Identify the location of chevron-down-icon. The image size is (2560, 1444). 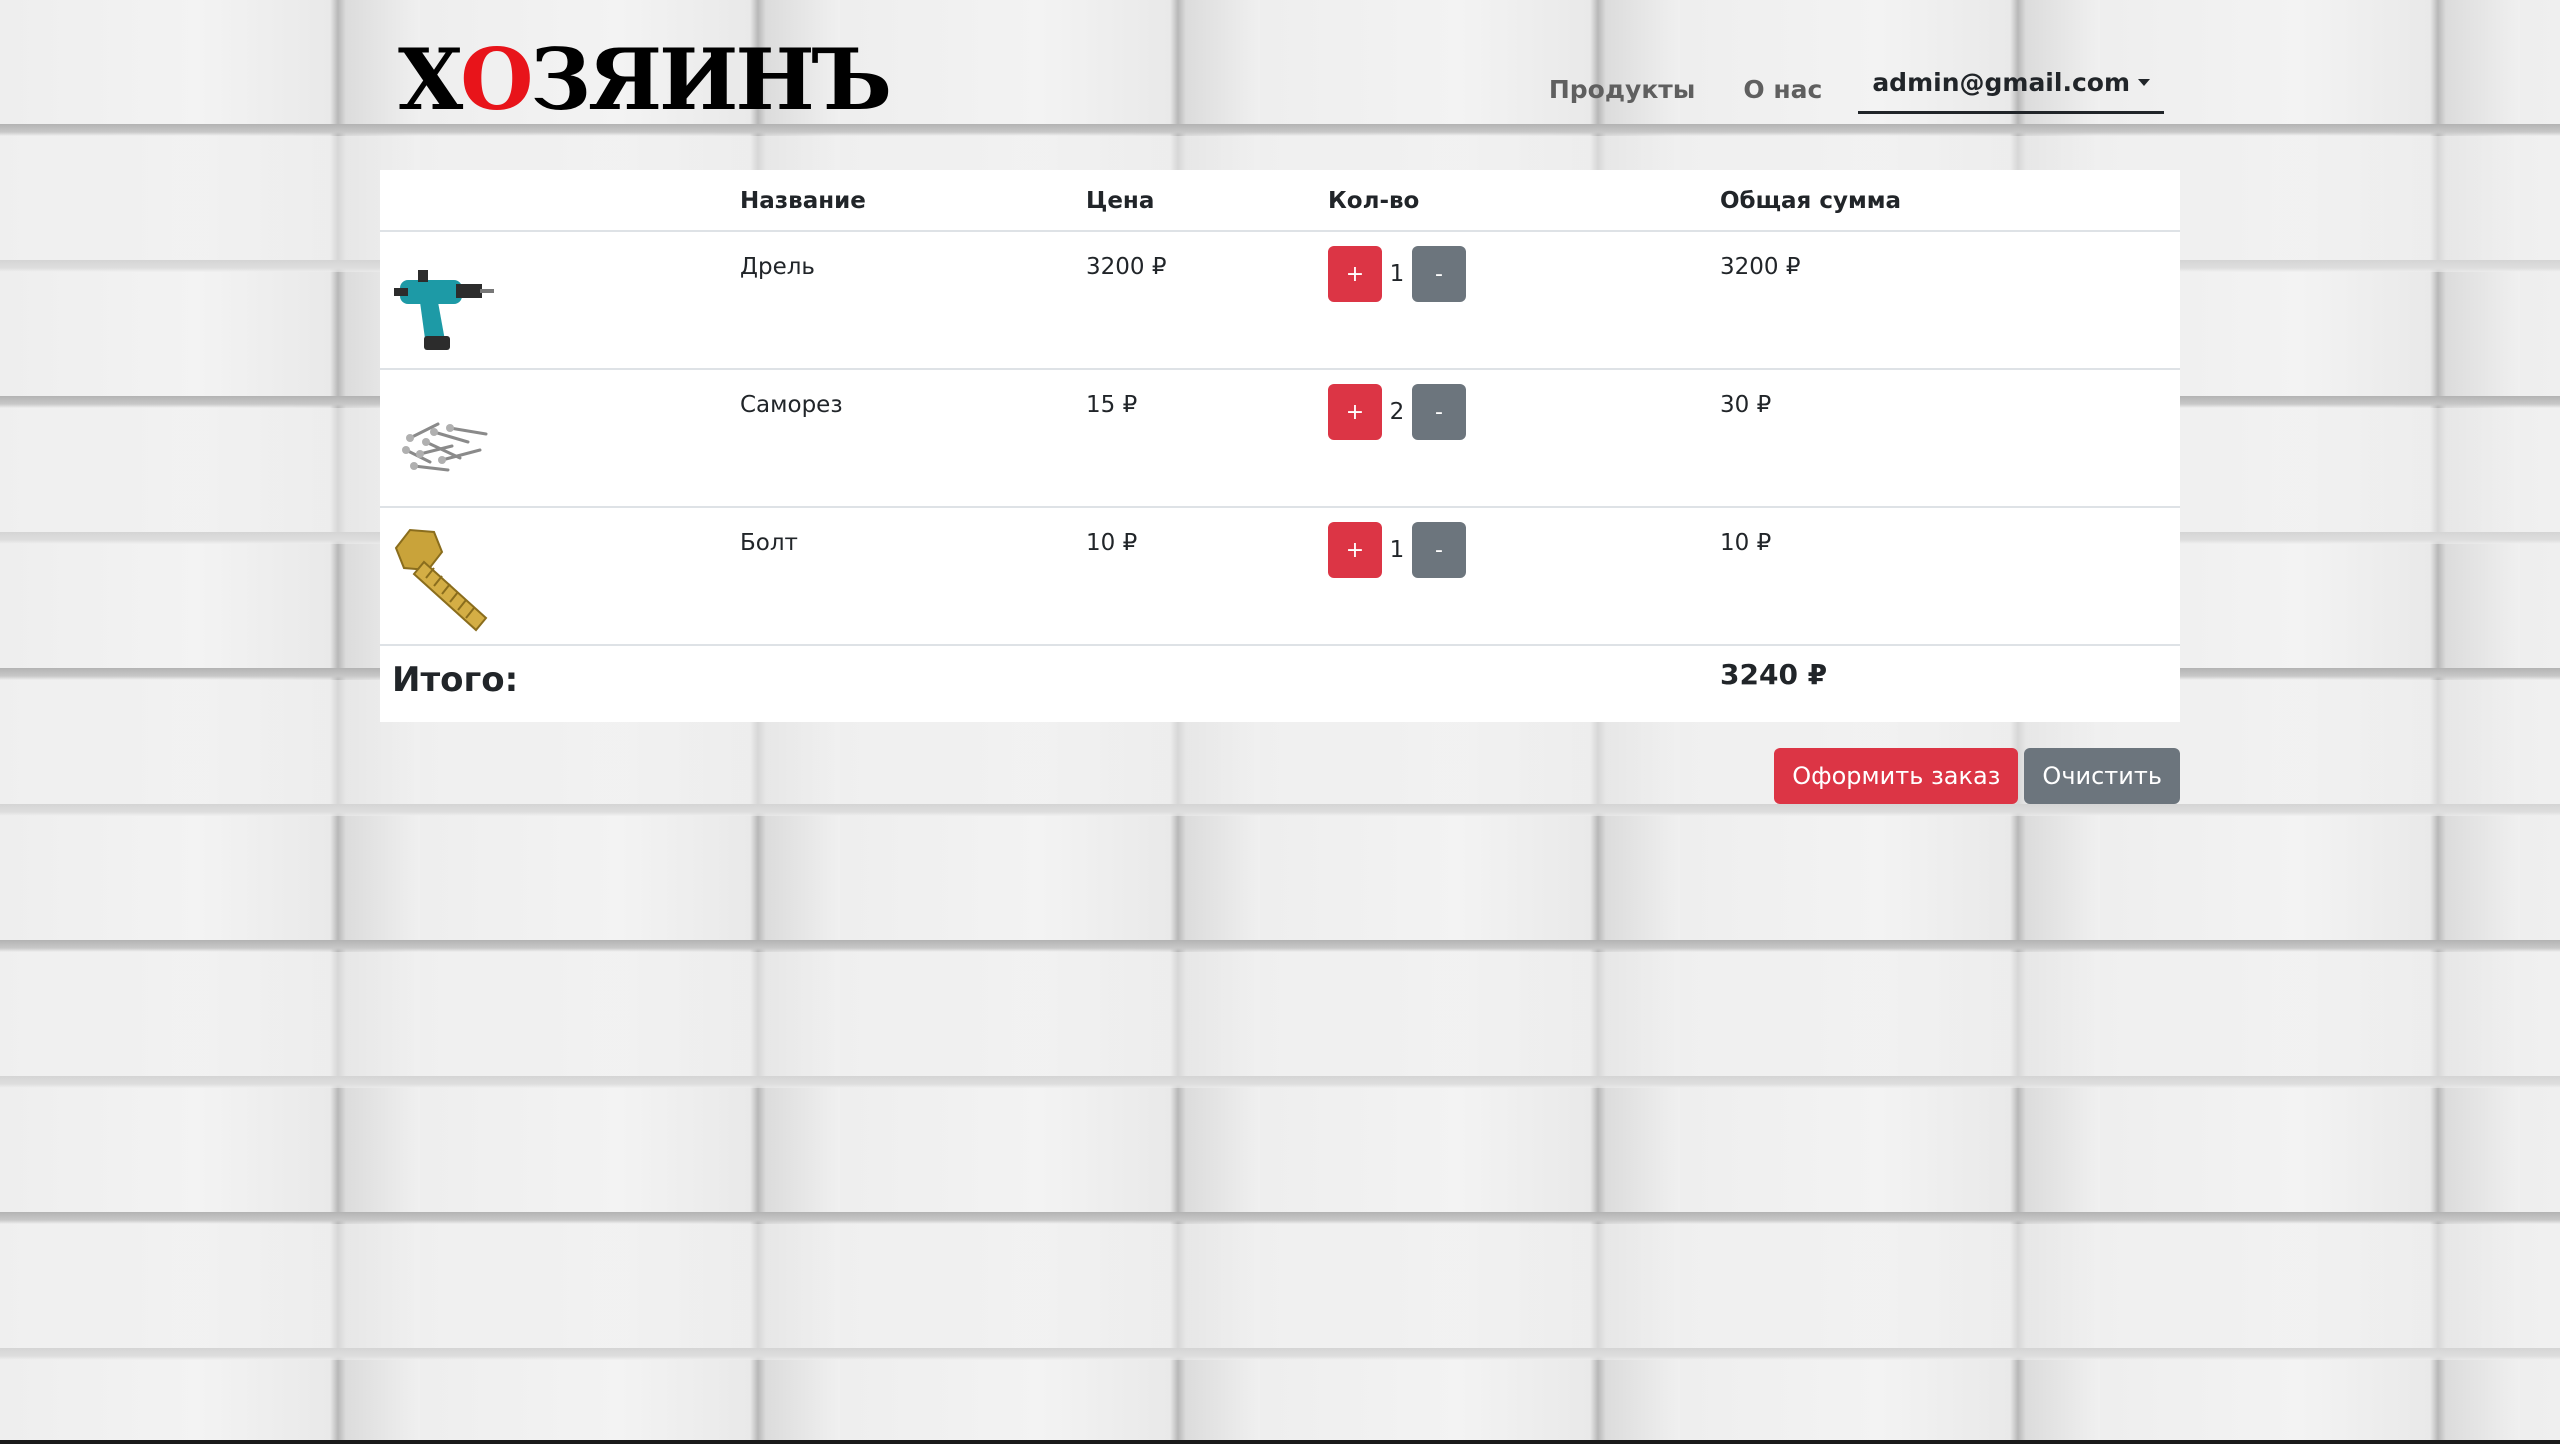
(2144, 82).